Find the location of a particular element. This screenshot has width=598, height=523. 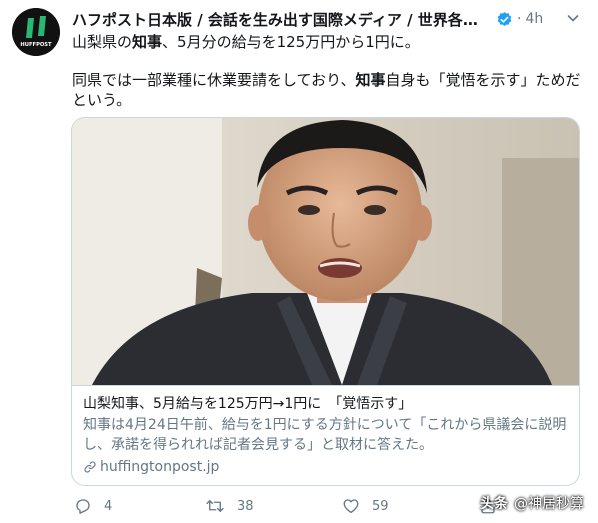

reply-icon is located at coordinates (83, 506).